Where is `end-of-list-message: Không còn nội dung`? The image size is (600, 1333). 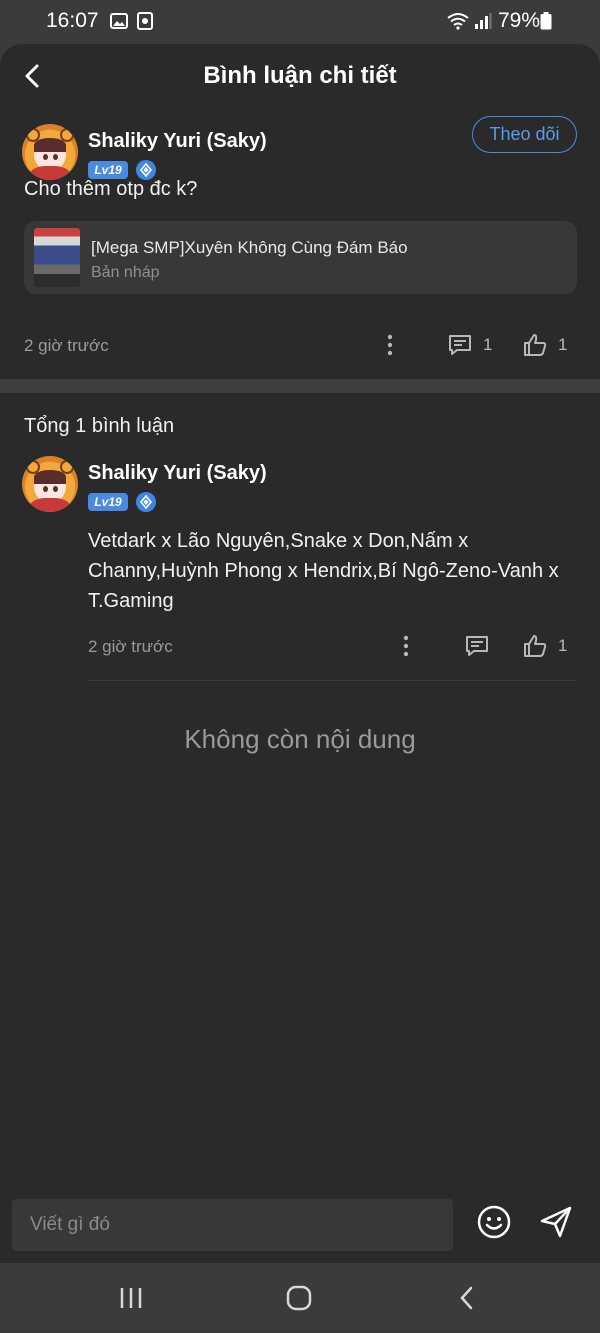
end-of-list-message: Không còn nội dung is located at coordinates (300, 739).